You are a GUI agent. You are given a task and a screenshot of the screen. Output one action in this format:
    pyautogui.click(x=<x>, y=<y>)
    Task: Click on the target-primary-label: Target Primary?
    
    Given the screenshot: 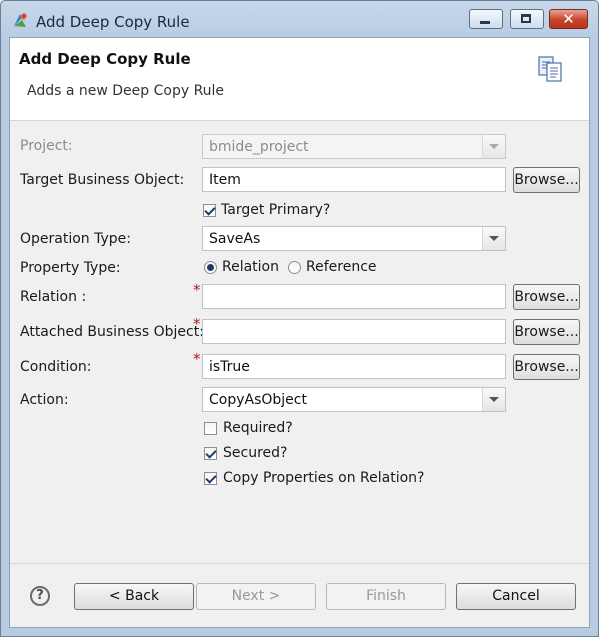 What is the action you would take?
    pyautogui.click(x=276, y=210)
    